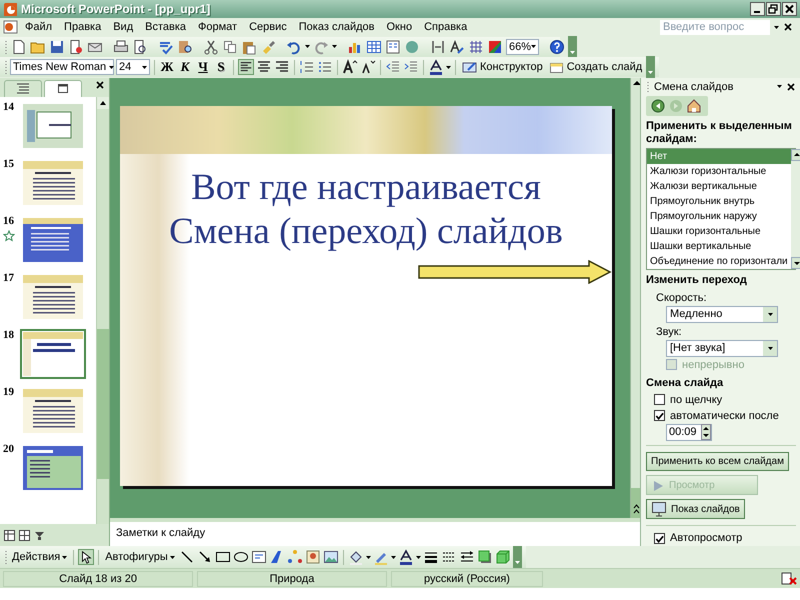  I want to click on menu-item: Формат, so click(218, 27).